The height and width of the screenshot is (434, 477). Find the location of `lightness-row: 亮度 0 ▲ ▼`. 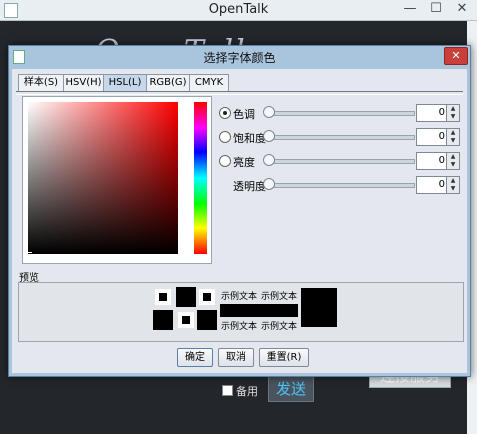

lightness-row: 亮度 0 ▲ ▼ is located at coordinates (341, 161).